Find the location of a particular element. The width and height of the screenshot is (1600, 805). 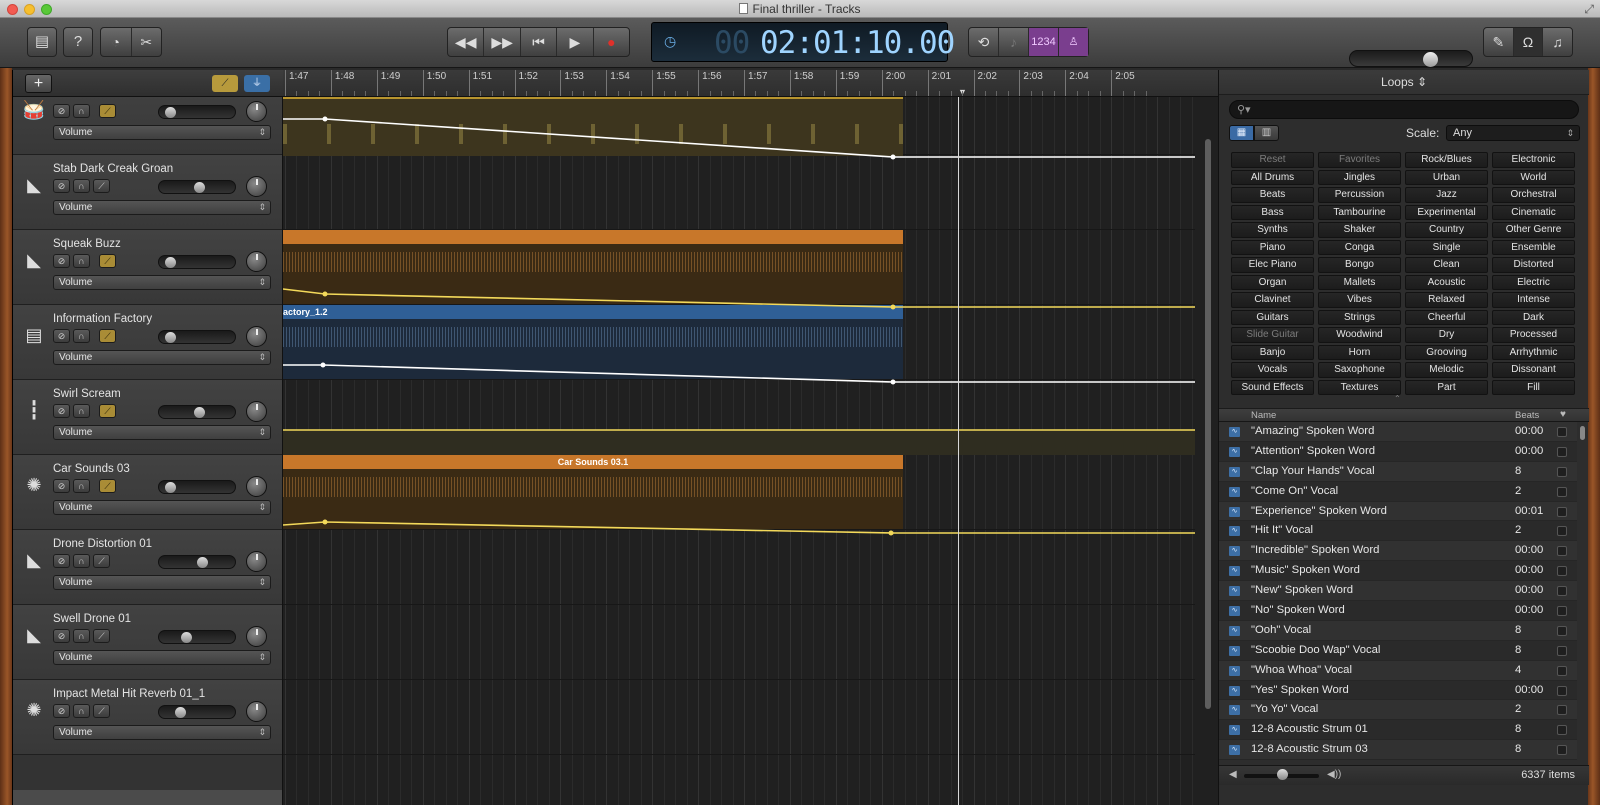

keyword-button: Other Genre is located at coordinates (1533, 230).